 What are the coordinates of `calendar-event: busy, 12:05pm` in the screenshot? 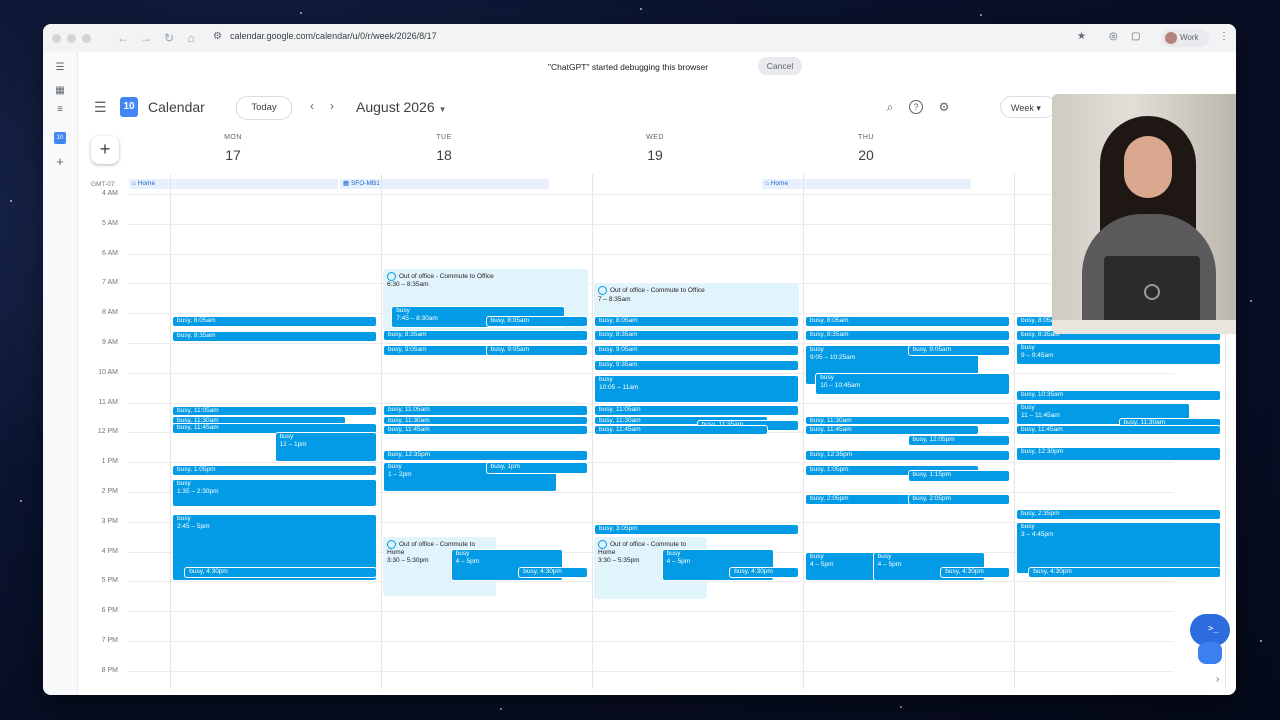 It's located at (958, 440).